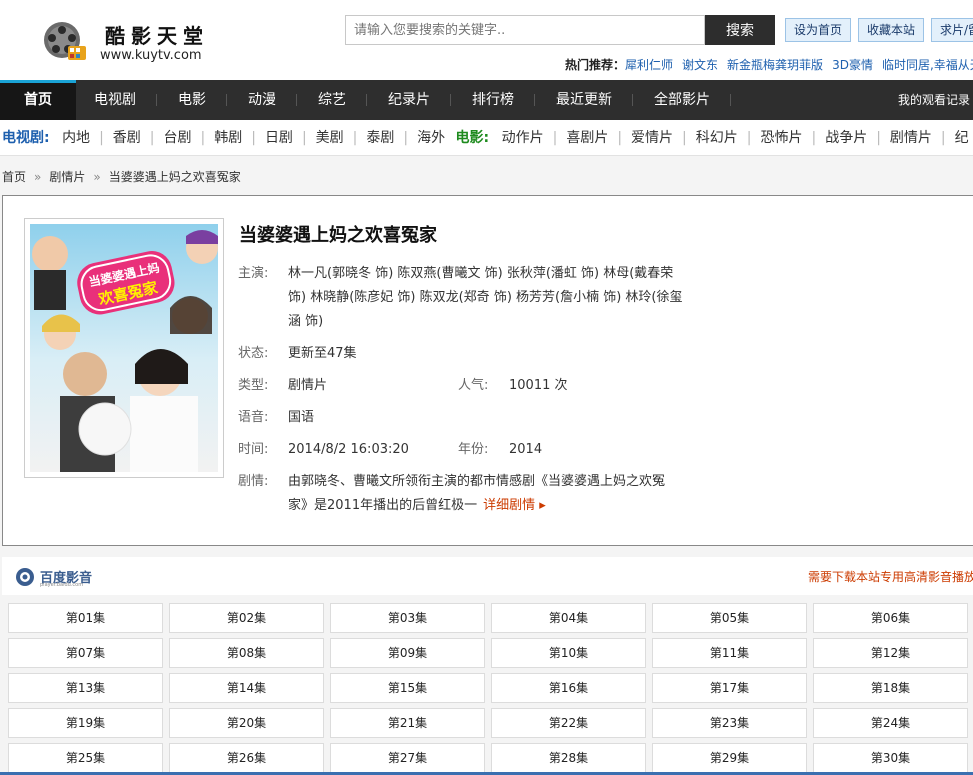  Describe the element at coordinates (538, 385) in the screenshot. I see `popularity-value: 10011 次` at that location.